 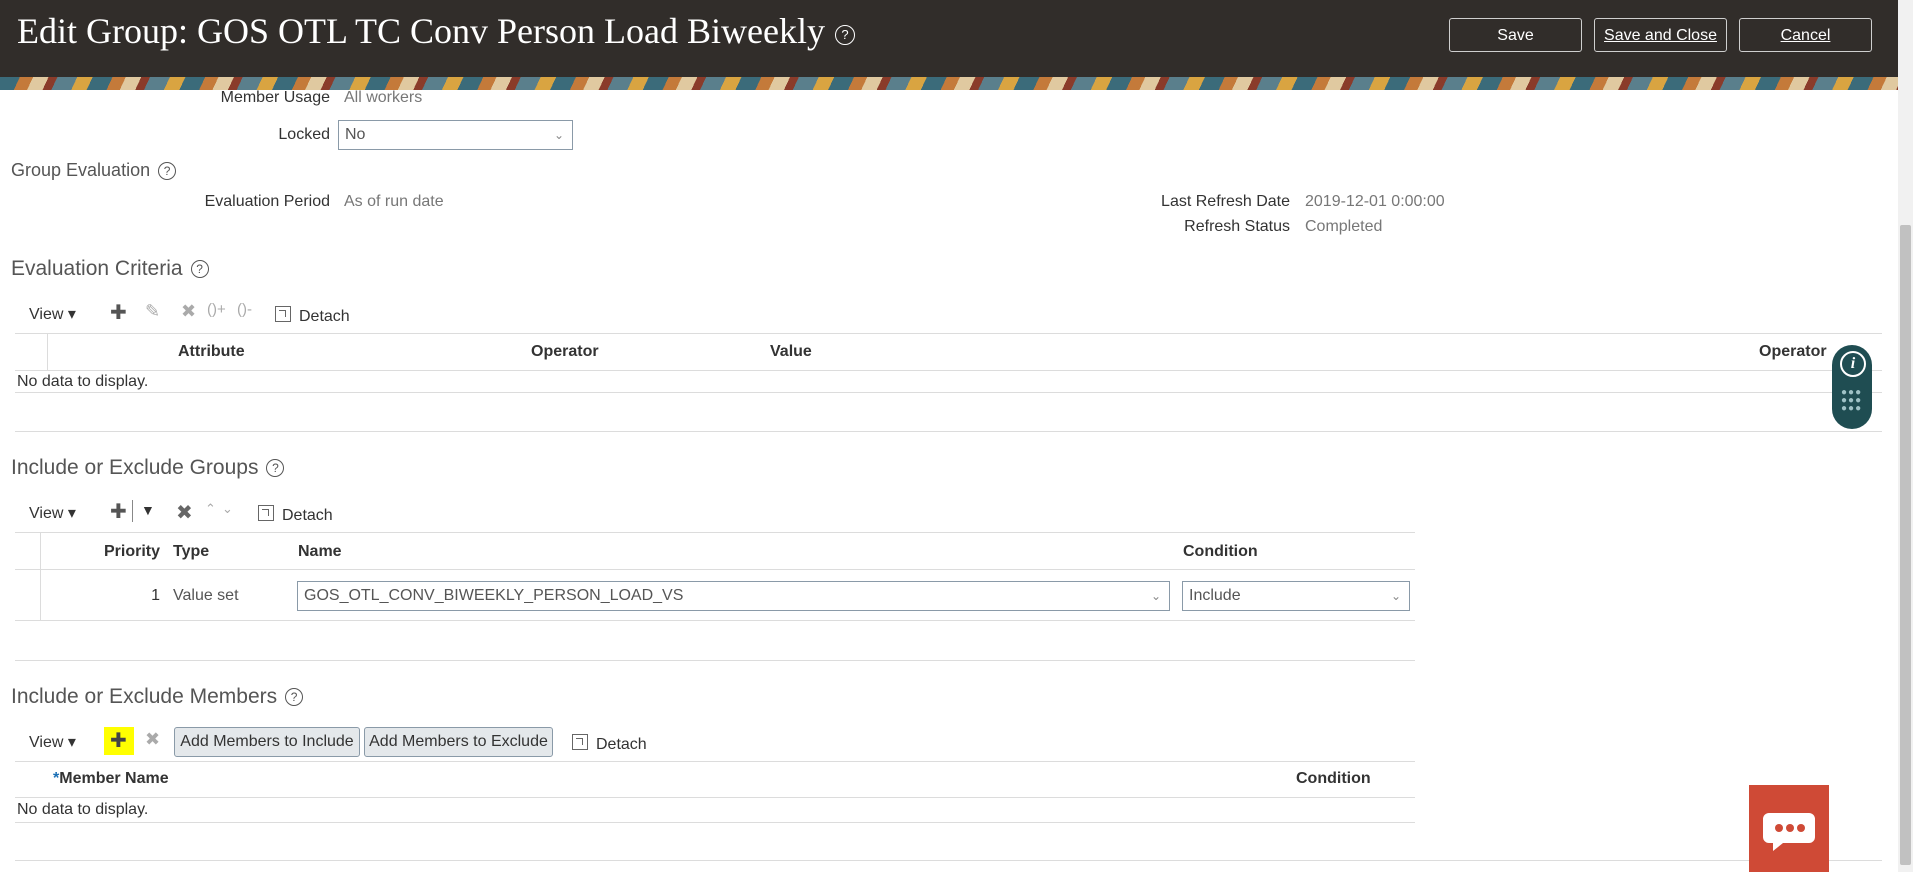 What do you see at coordinates (458, 742) in the screenshot?
I see `add-members-to-exclude-button: Add Members to Exclude` at bounding box center [458, 742].